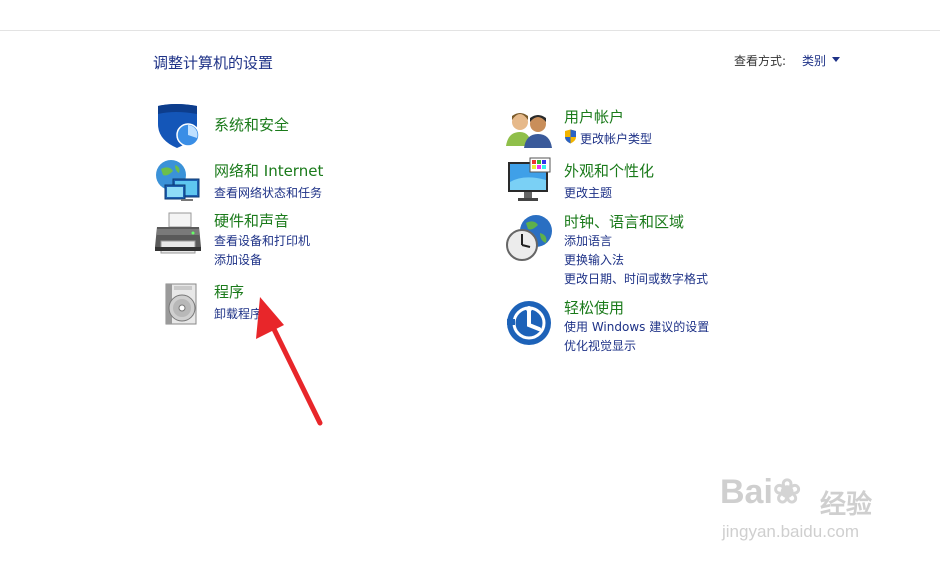 Image resolution: width=940 pixels, height=566 pixels. Describe the element at coordinates (761, 492) in the screenshot. I see `watermark-logo: Bai❀` at that location.